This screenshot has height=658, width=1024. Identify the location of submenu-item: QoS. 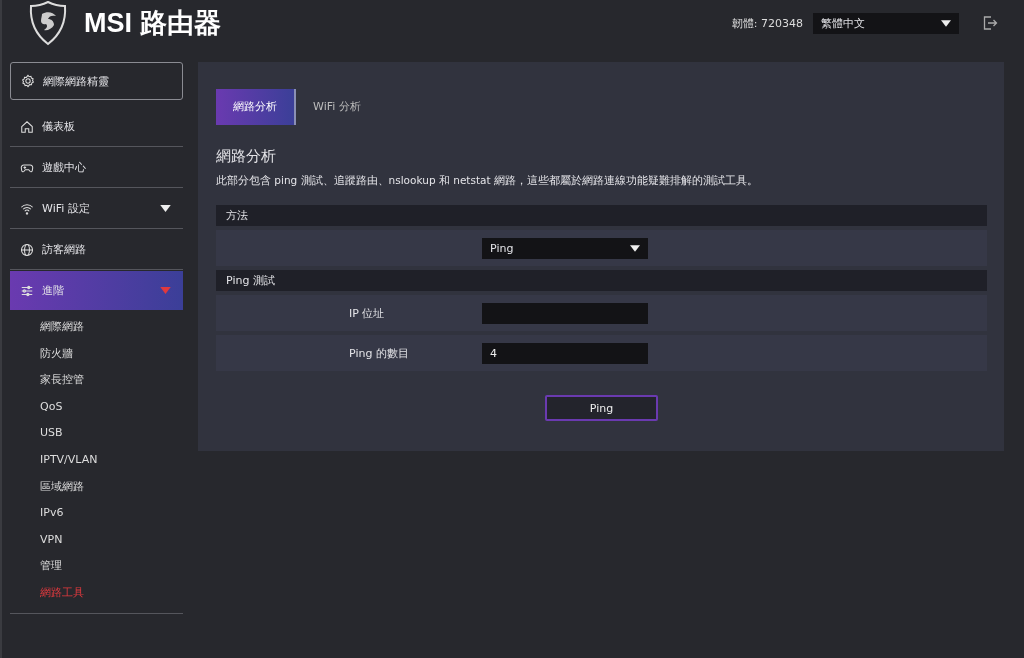
(96, 407).